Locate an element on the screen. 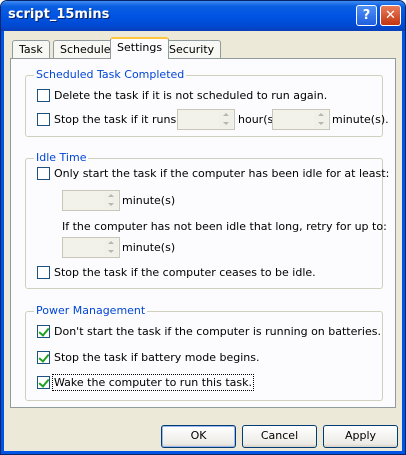 The image size is (406, 455). ok-button: OK is located at coordinates (198, 436).